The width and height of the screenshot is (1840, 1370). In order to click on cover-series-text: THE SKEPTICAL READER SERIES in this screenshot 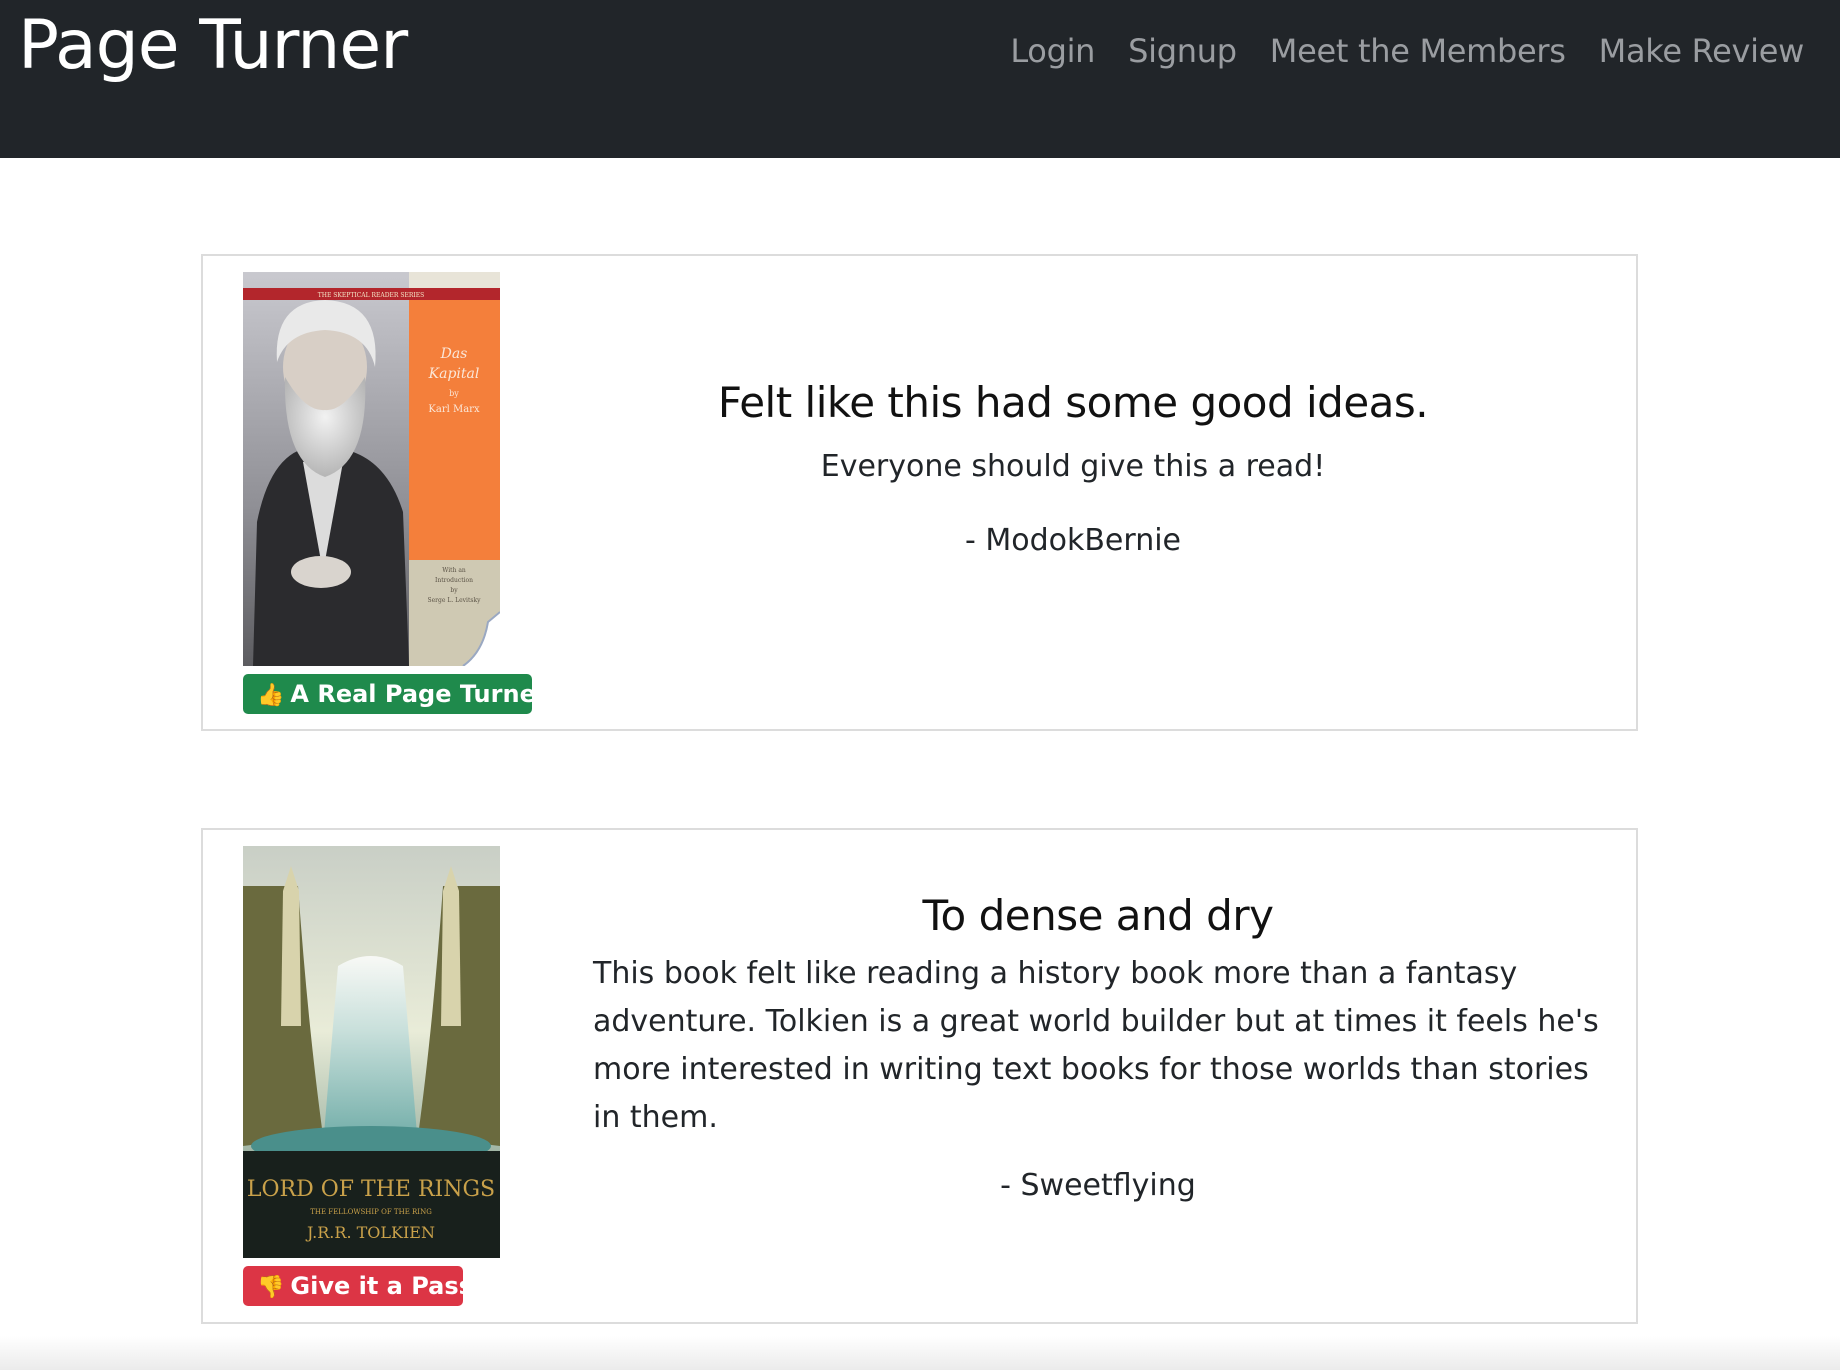, I will do `click(371, 295)`.